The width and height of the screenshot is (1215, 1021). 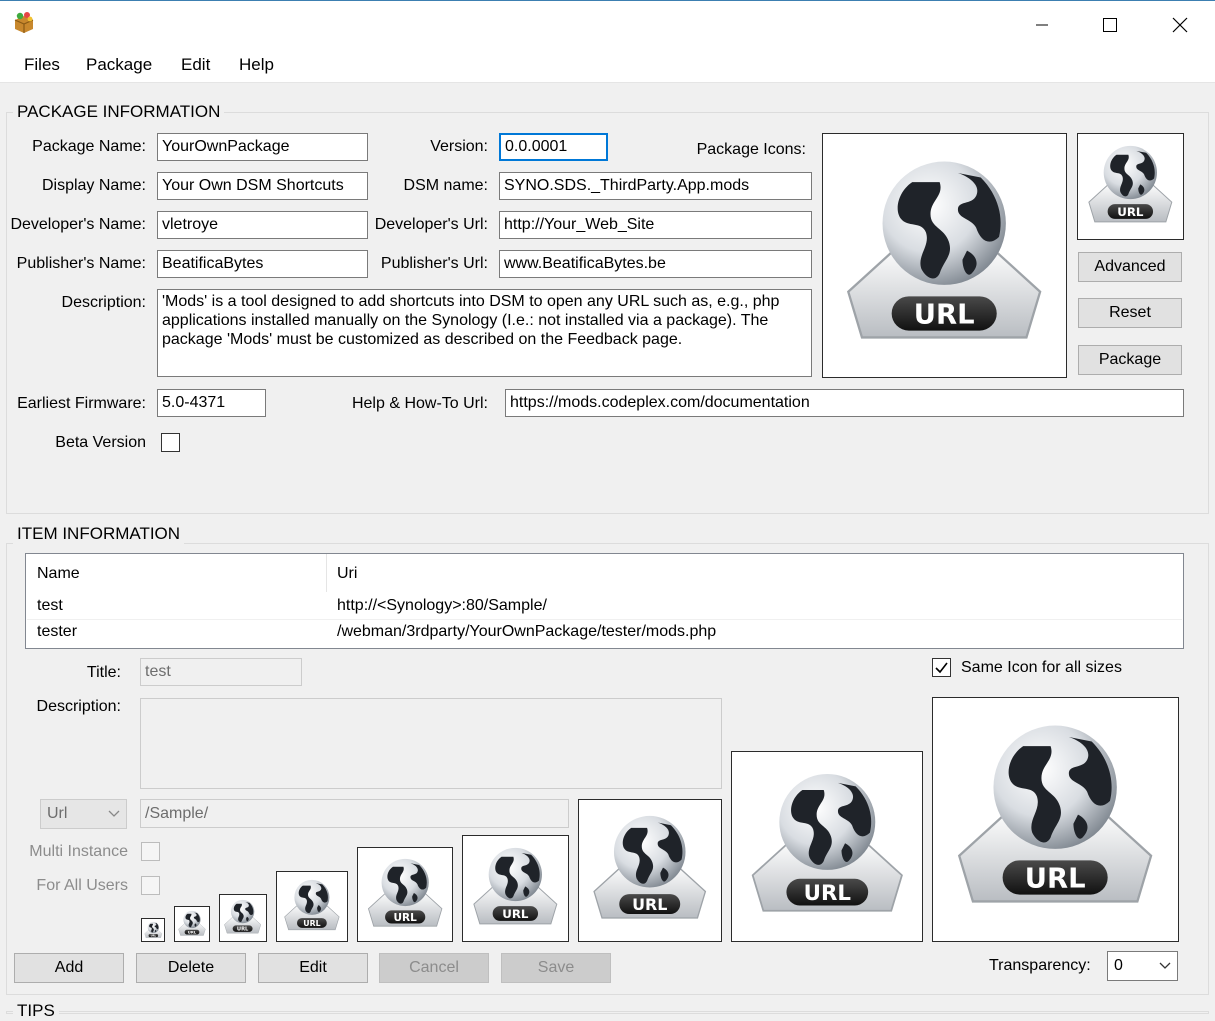 What do you see at coordinates (354, 813) in the screenshot?
I see `item-url-input` at bounding box center [354, 813].